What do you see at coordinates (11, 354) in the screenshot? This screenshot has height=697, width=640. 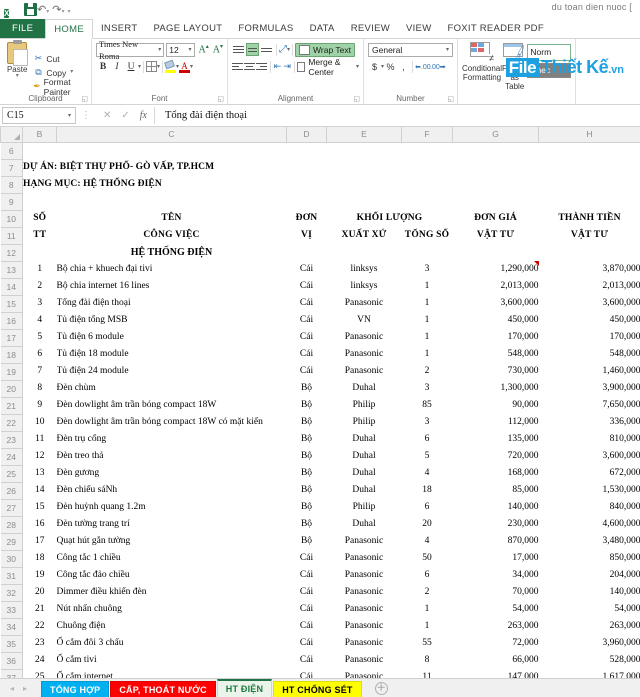 I see `row-header: 18` at bounding box center [11, 354].